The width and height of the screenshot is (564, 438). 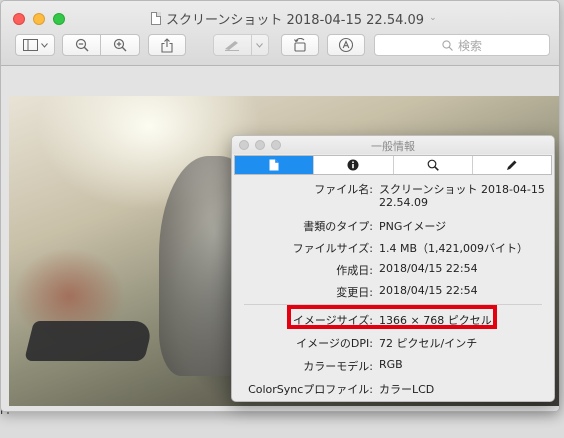 What do you see at coordinates (413, 226) in the screenshot?
I see `info-value: PNGイメージ` at bounding box center [413, 226].